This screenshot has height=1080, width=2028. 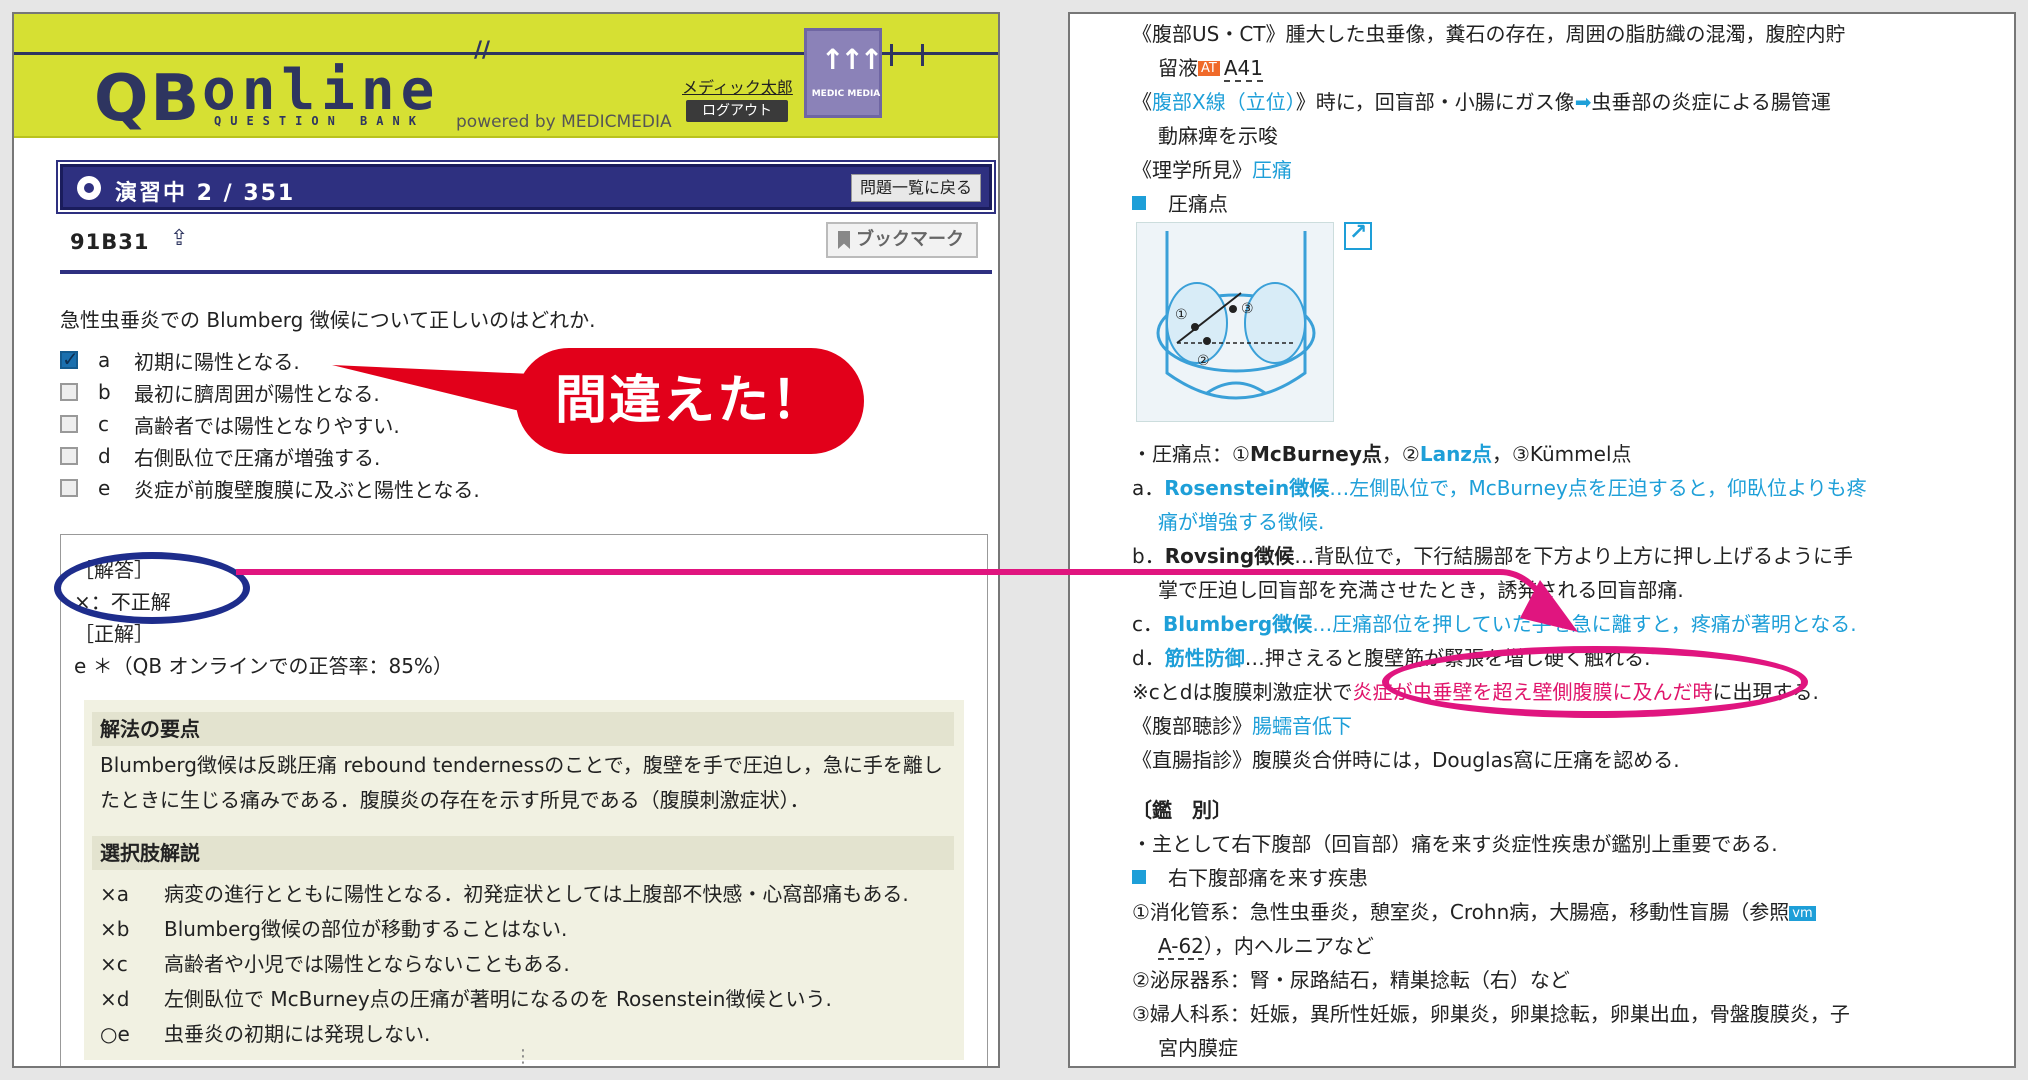 What do you see at coordinates (1198, 204) in the screenshot?
I see `text-span: 圧痛点` at bounding box center [1198, 204].